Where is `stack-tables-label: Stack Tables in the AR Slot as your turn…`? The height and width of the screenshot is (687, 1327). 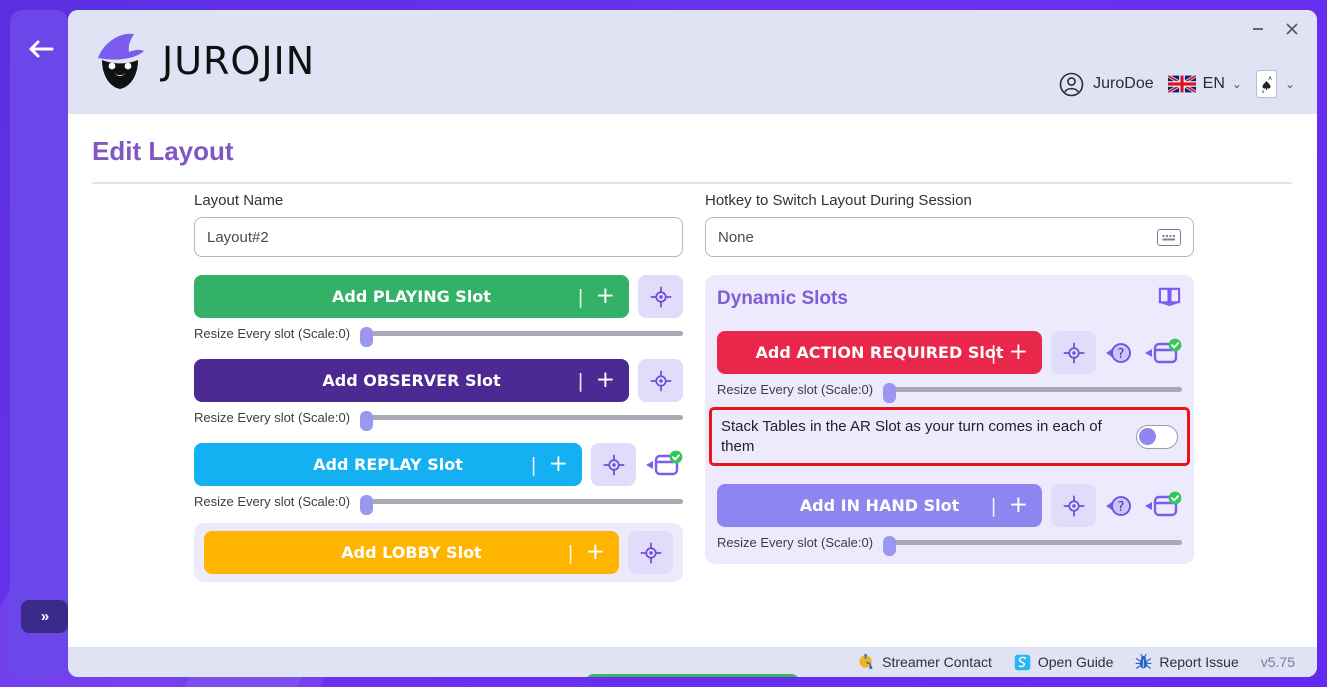 stack-tables-label: Stack Tables in the AR Slot as your turn… is located at coordinates (911, 436).